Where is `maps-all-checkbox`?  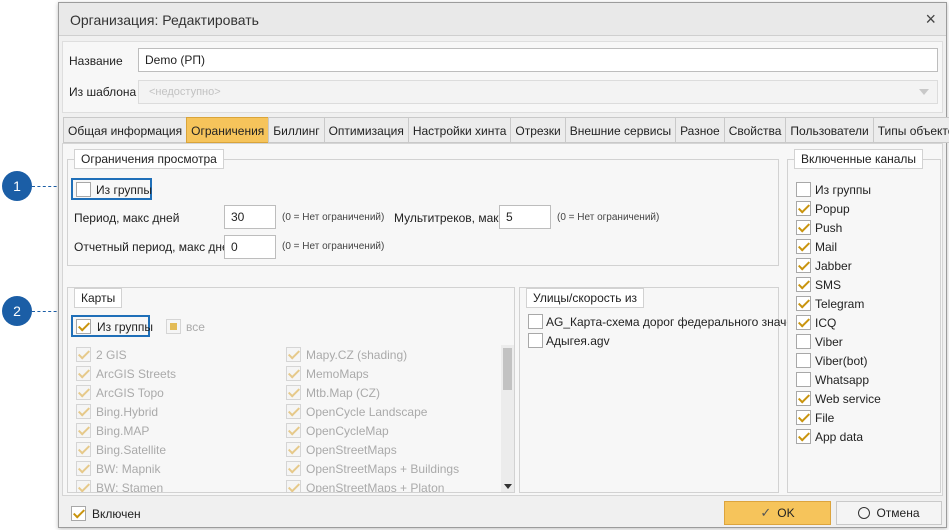
maps-all-checkbox is located at coordinates (173, 326).